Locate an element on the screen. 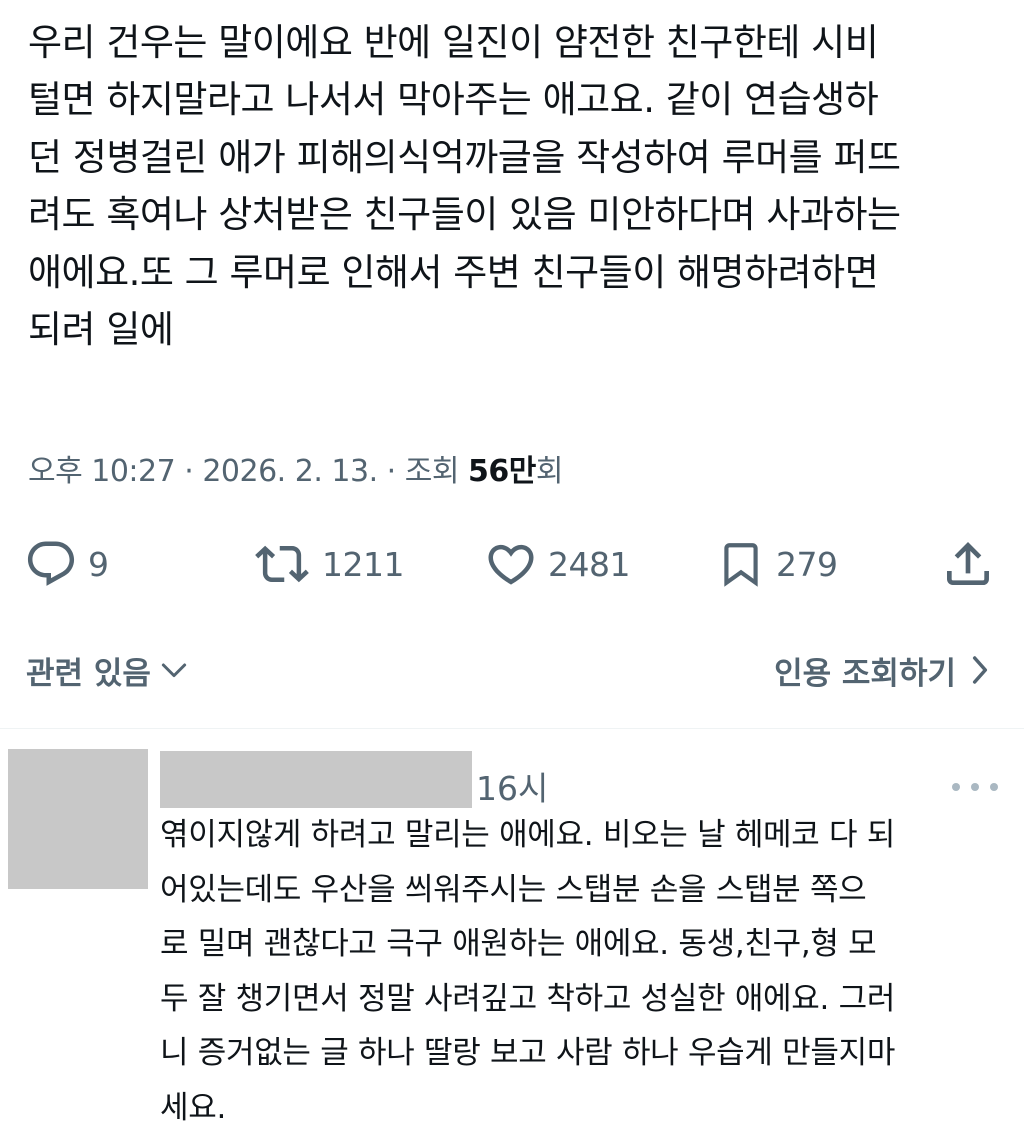 The image size is (1024, 1136). reply-time: 16시 is located at coordinates (512, 786).